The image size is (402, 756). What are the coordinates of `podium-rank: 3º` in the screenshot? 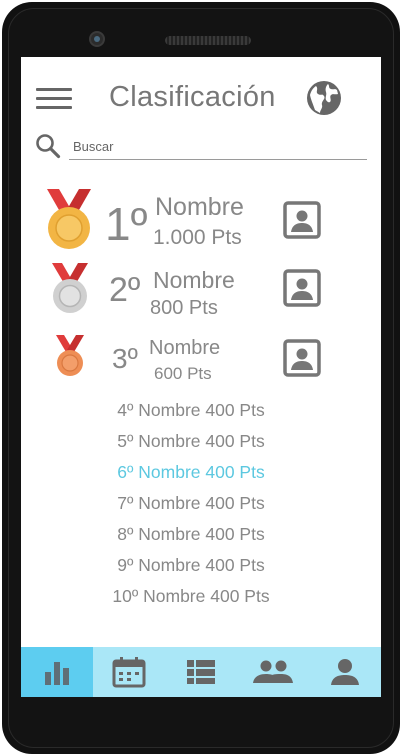 It's located at (125, 358).